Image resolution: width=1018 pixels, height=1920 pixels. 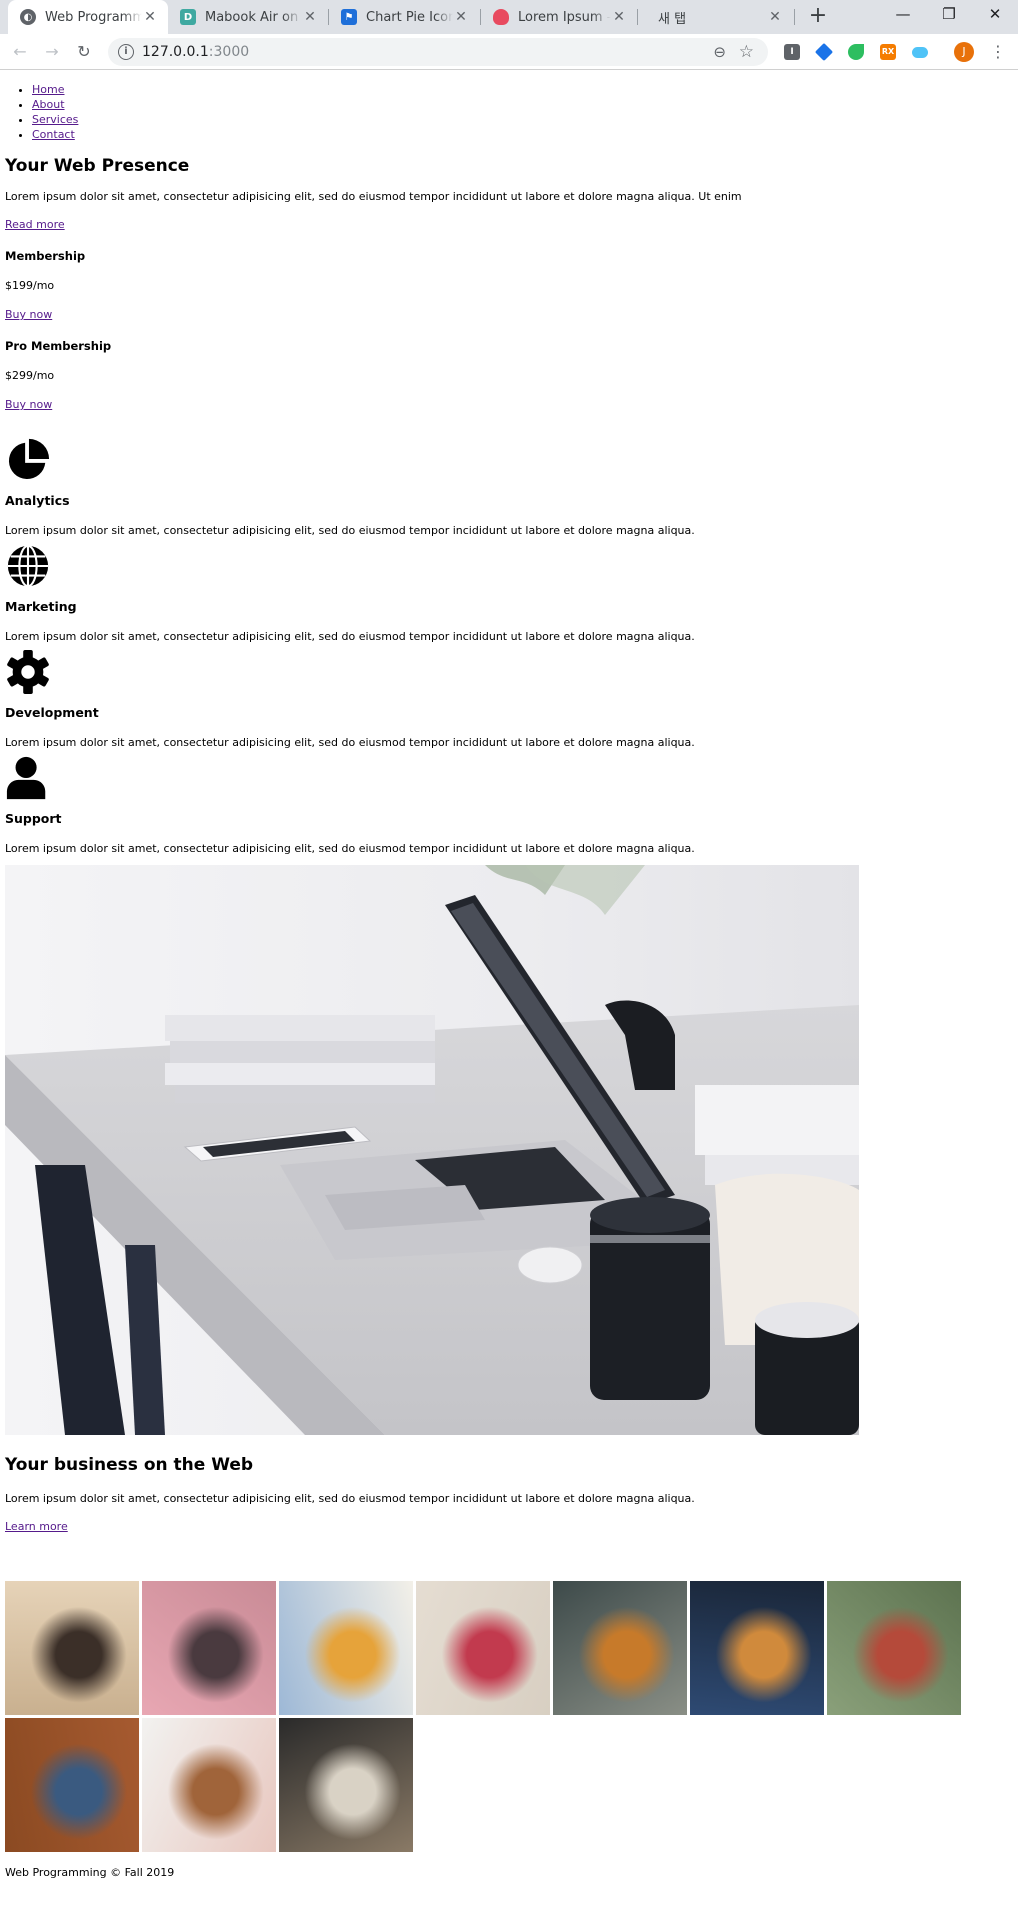 I want to click on footer-text: Web Programming © Fall 2019, so click(x=90, y=1872).